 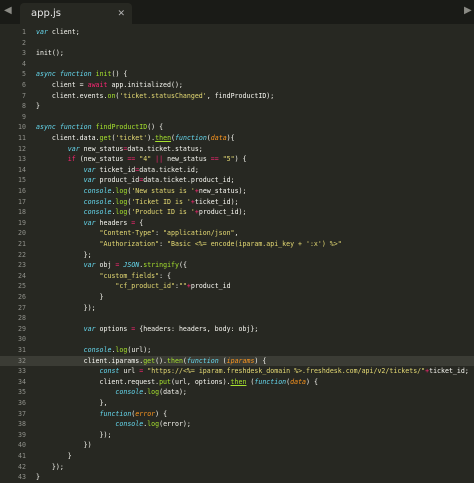 What do you see at coordinates (468, 10) in the screenshot?
I see `tab-scroll-right-icon: ▶` at bounding box center [468, 10].